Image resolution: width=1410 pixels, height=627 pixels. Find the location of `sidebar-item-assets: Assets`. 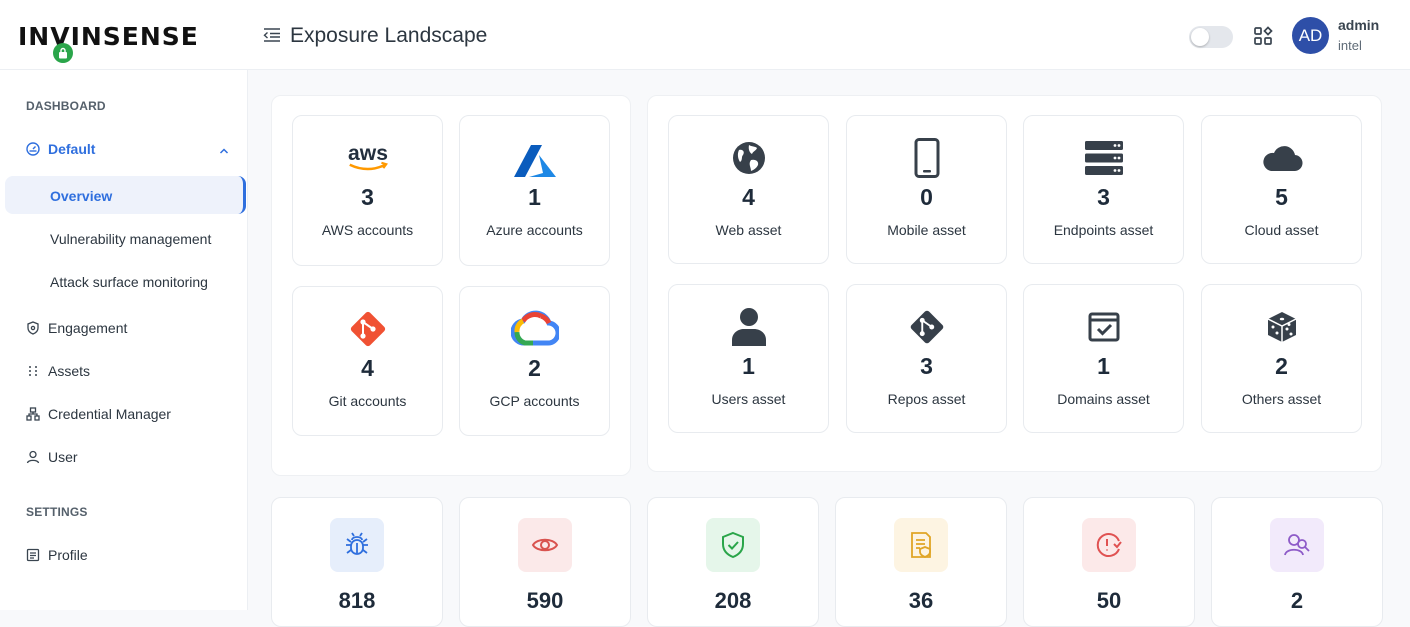

sidebar-item-assets: Assets is located at coordinates (58, 371).